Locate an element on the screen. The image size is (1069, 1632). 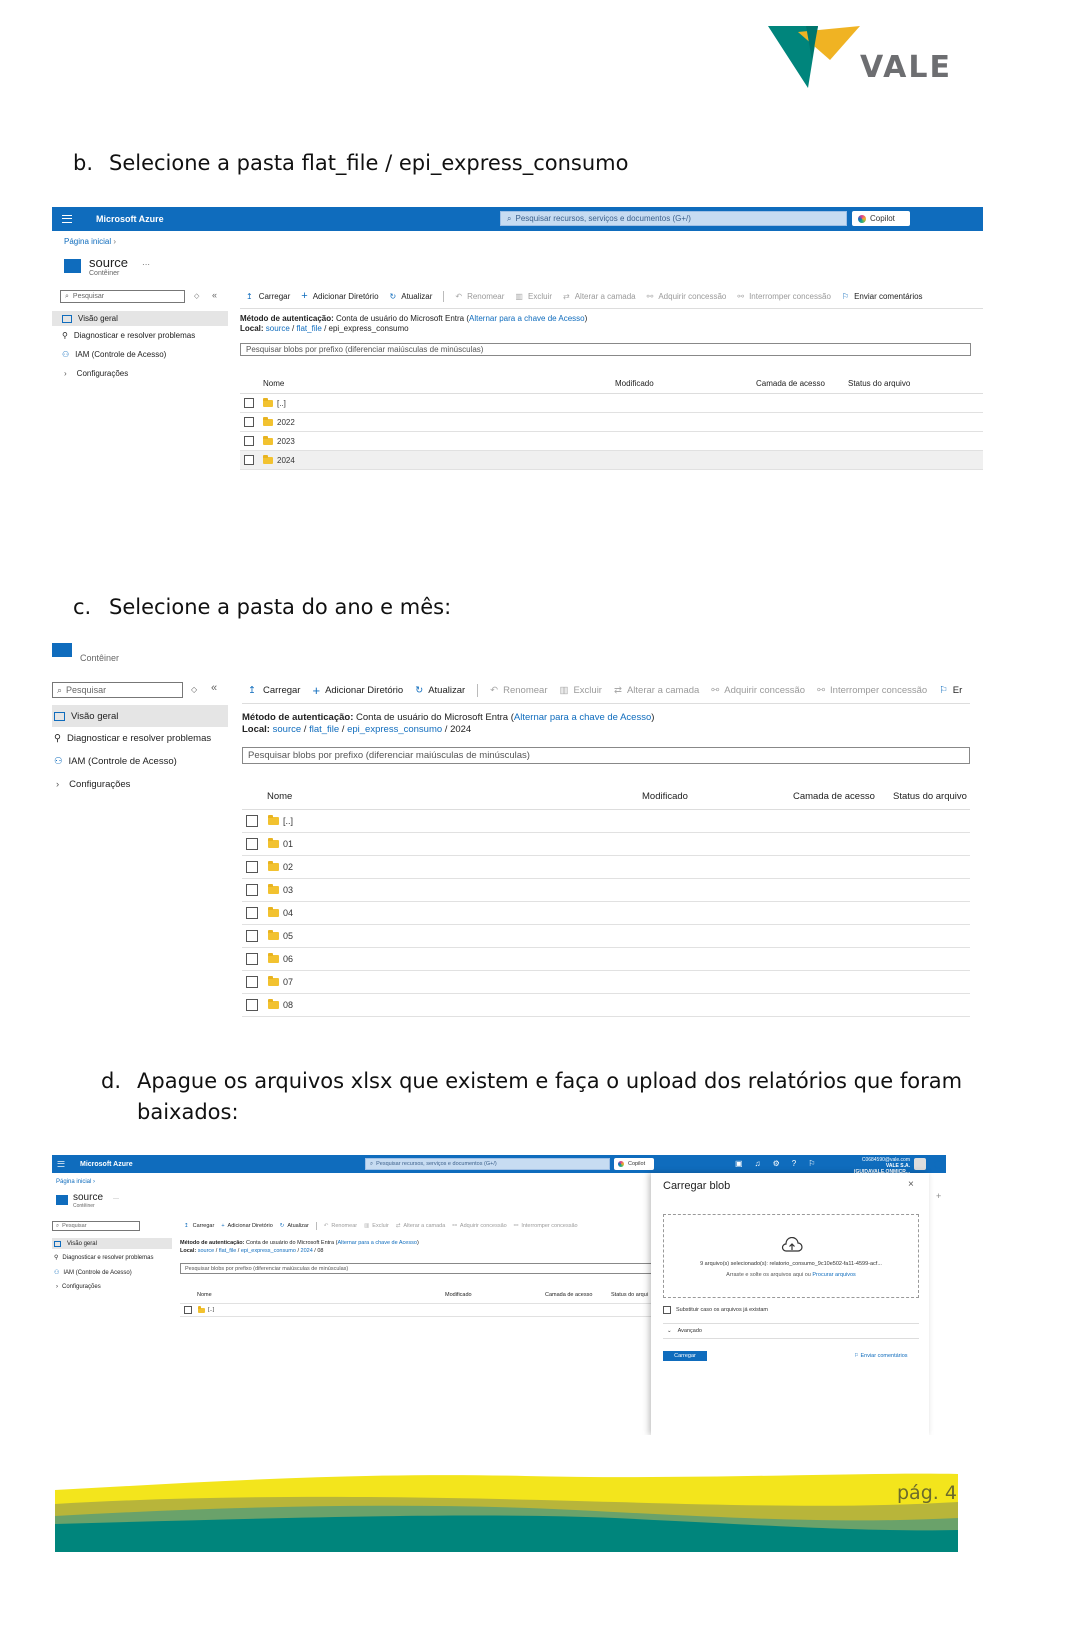
column-header-name: Nome is located at coordinates (204, 1295).